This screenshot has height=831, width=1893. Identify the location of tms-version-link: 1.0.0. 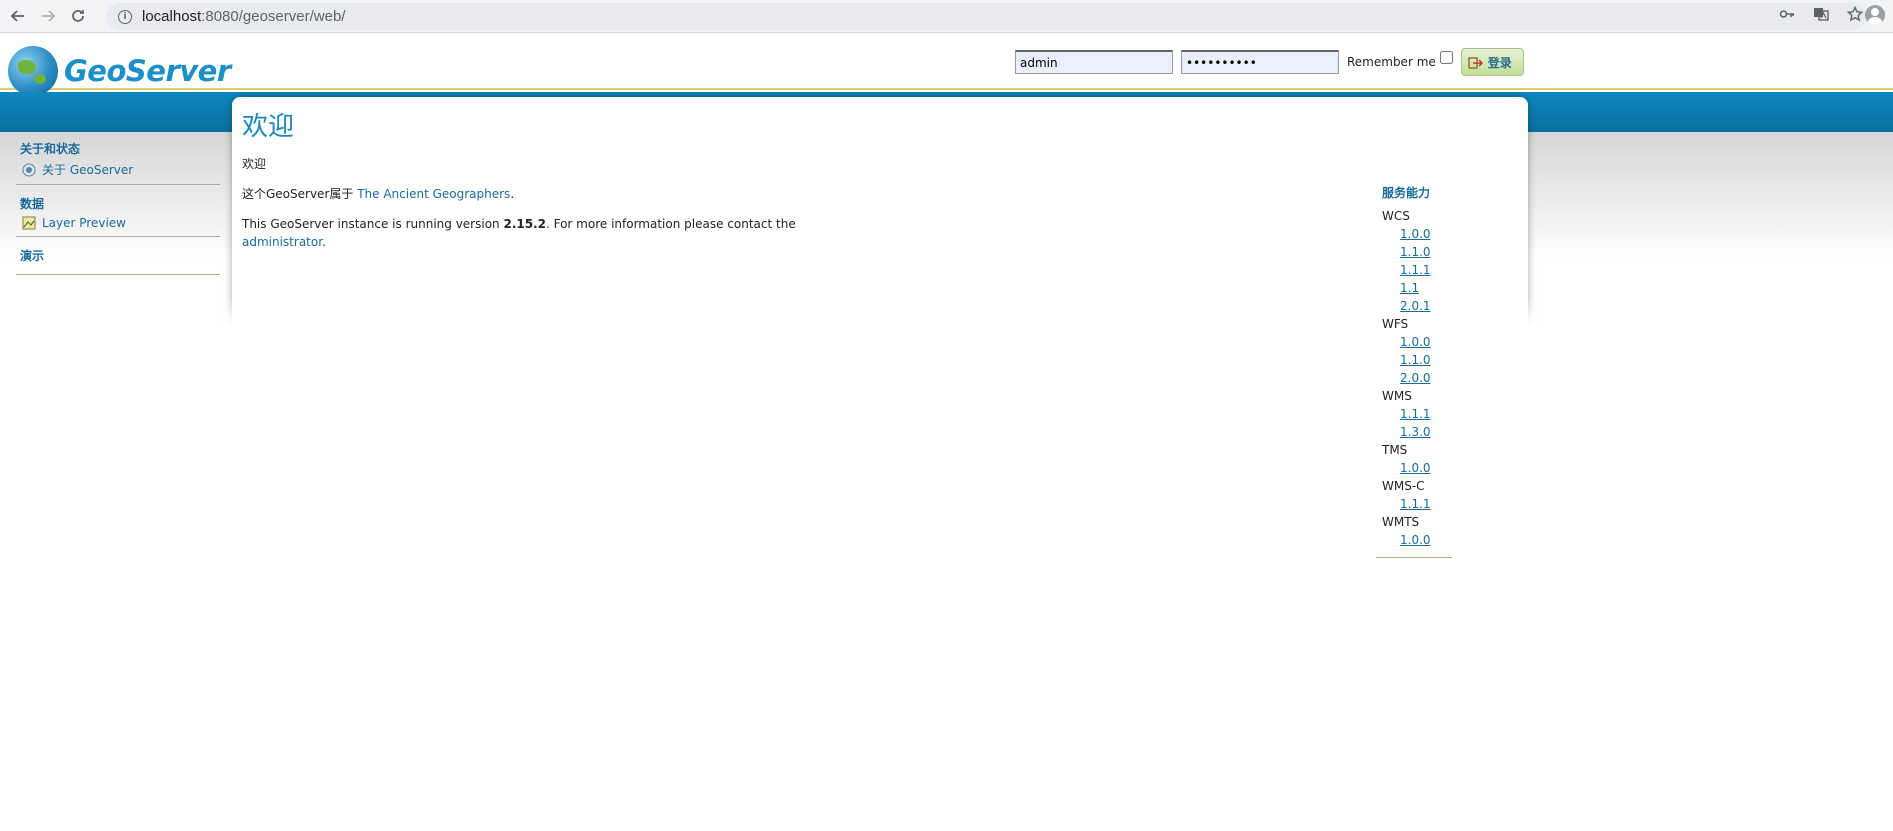
(1417, 468).